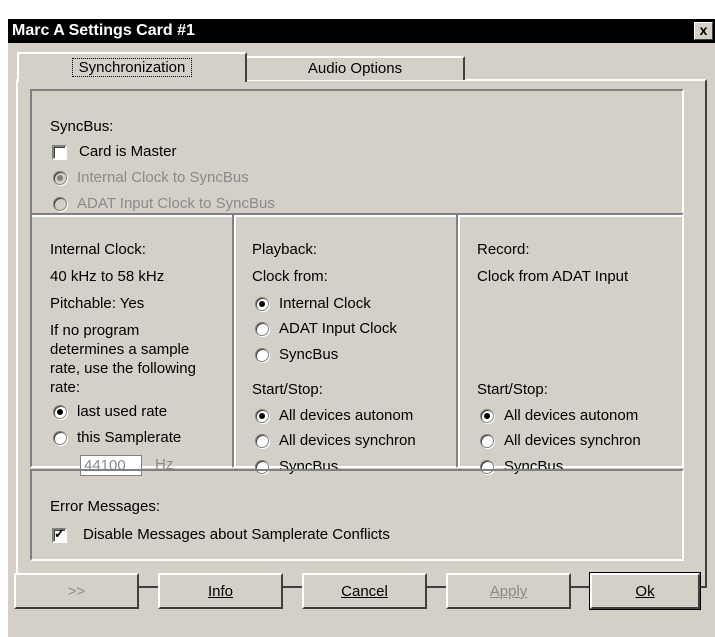  Describe the element at coordinates (325, 303) in the screenshot. I see `playback-internal-clock-label: Internal Clock` at that location.